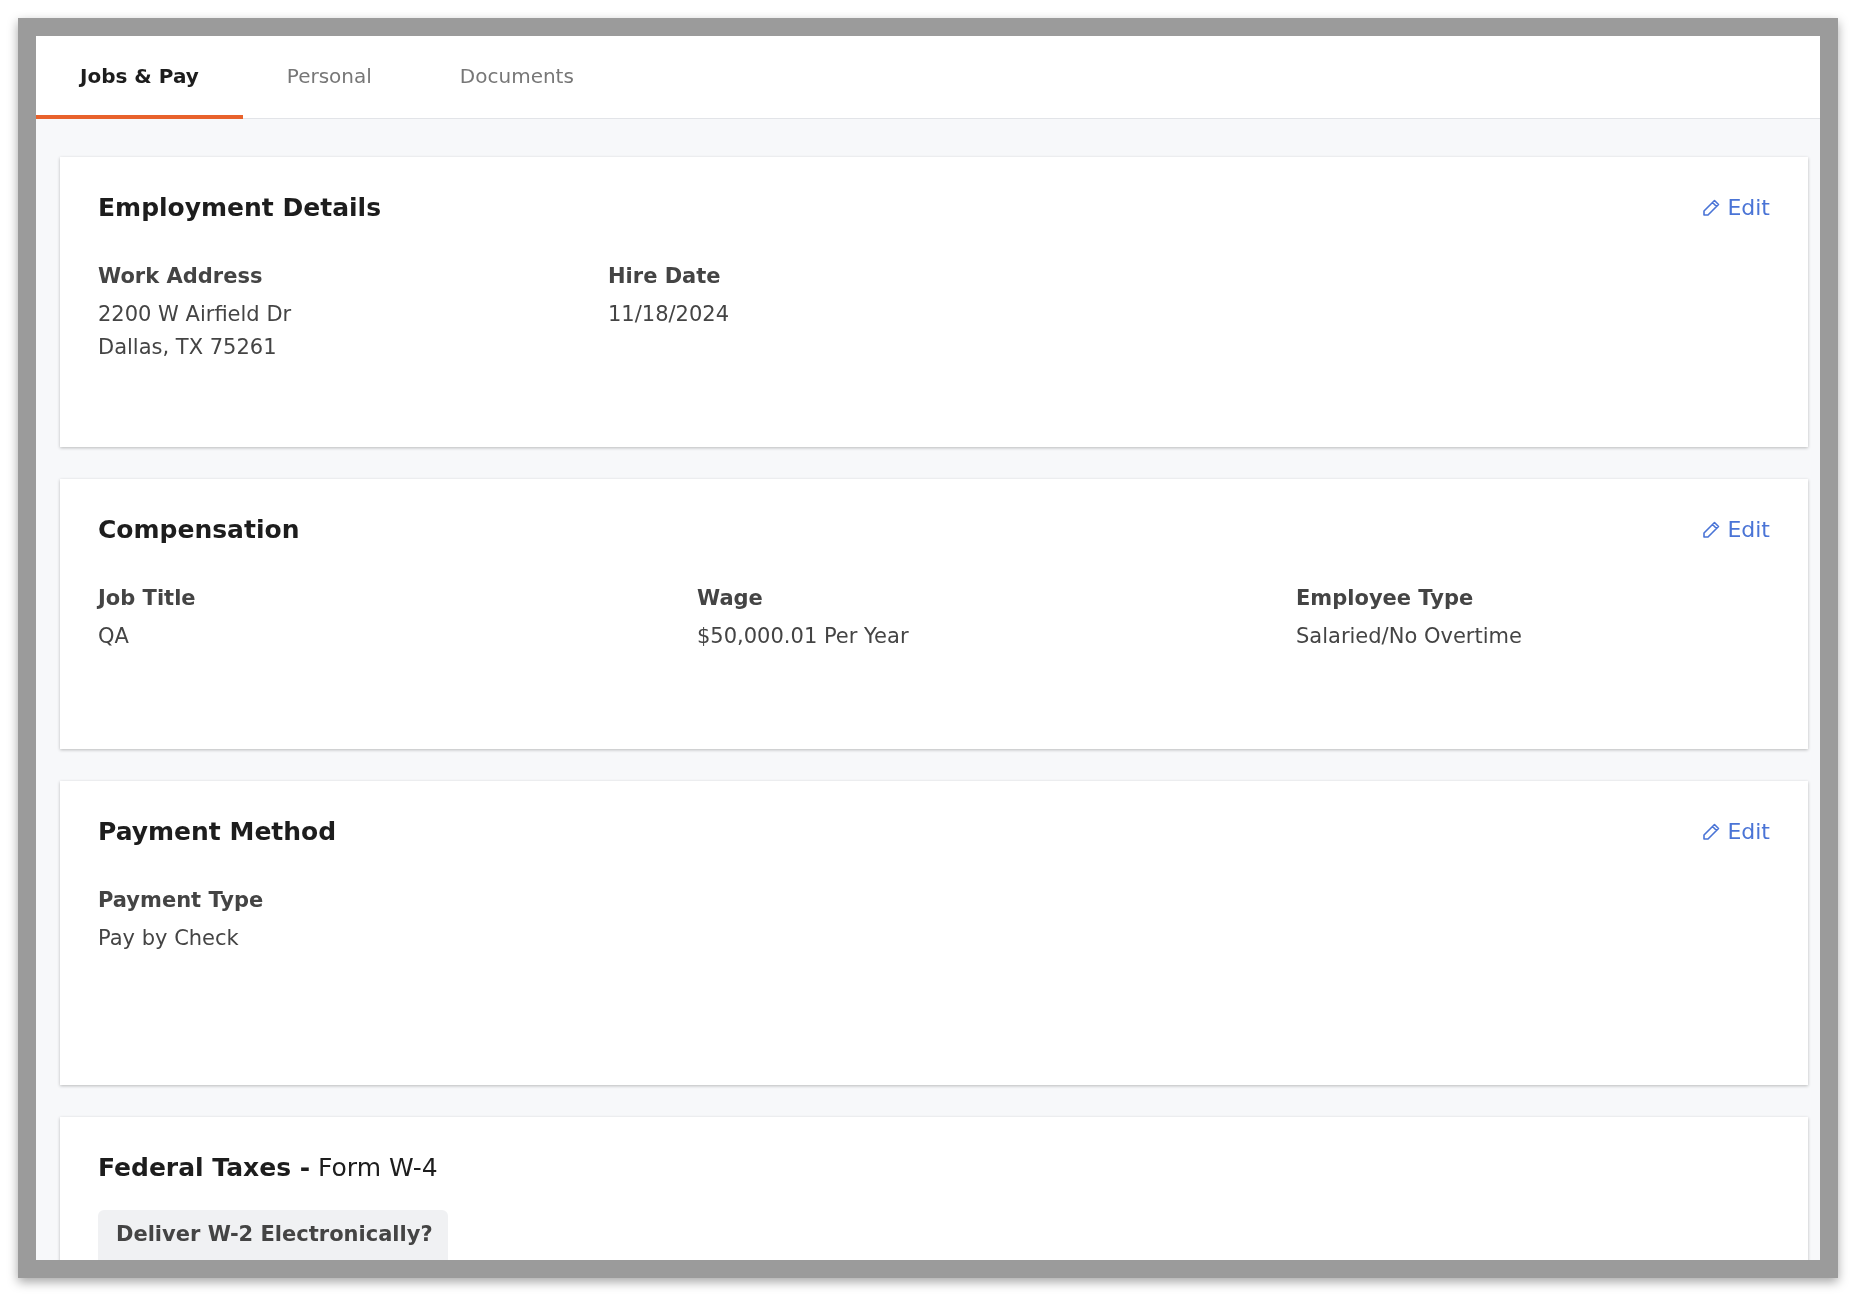 This screenshot has width=1860, height=1296. Describe the element at coordinates (516, 77) in the screenshot. I see `tab: Documents` at that location.